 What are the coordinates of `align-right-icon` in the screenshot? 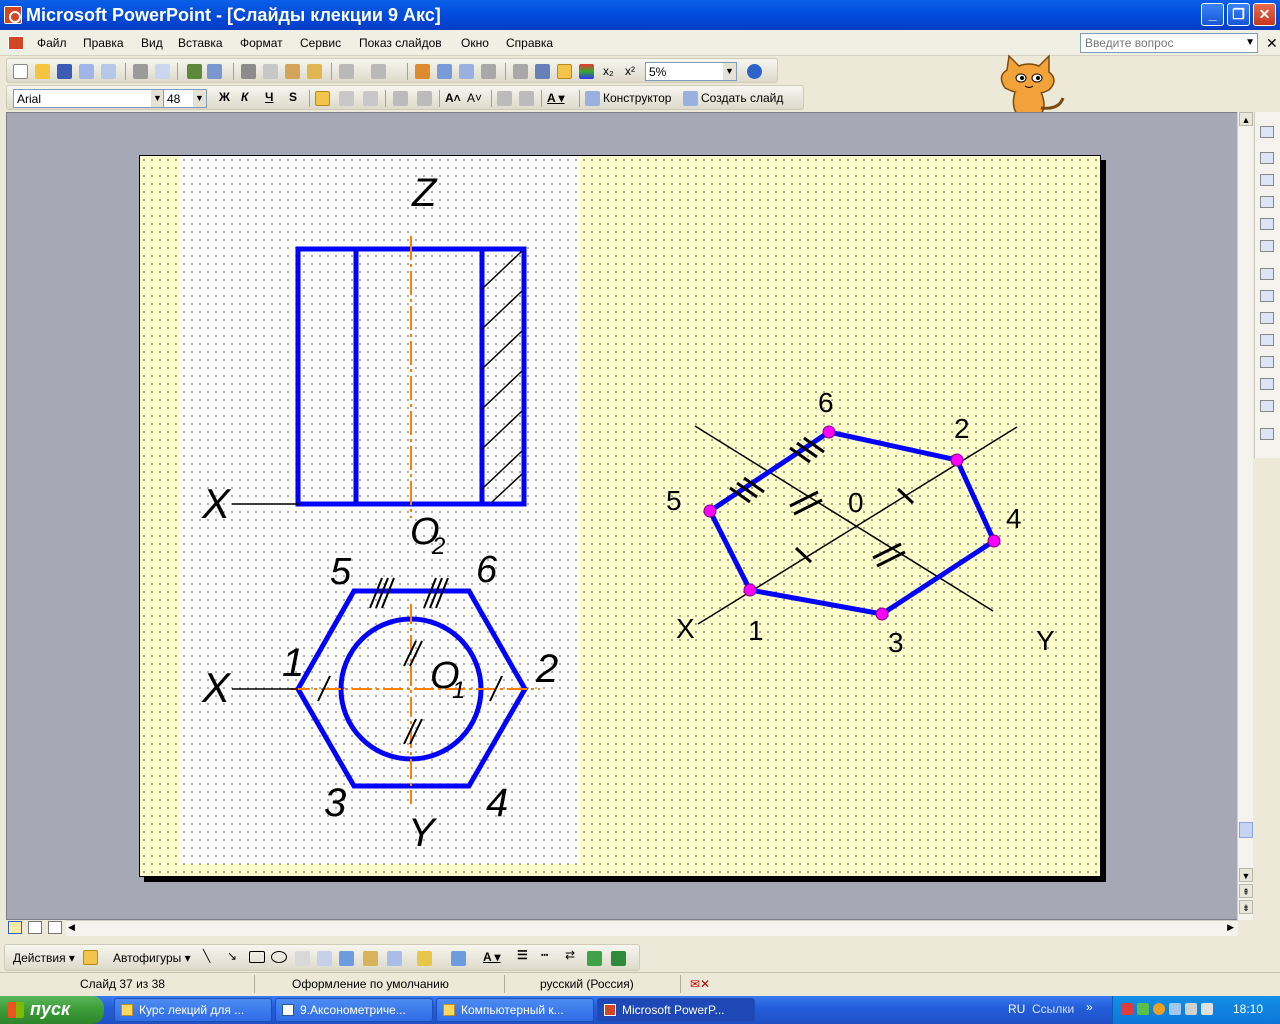 It's located at (370, 98).